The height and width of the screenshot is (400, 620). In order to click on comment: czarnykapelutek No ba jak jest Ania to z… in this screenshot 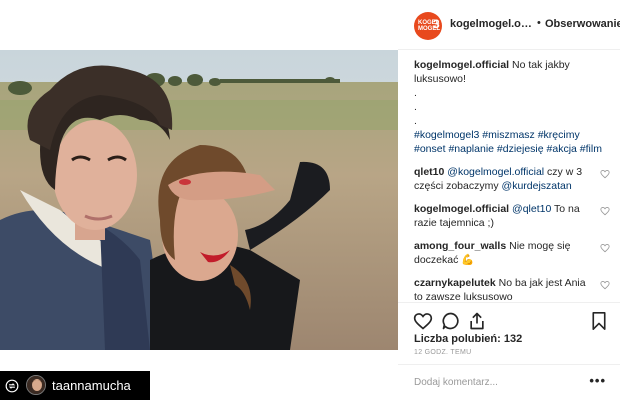, I will do `click(512, 290)`.